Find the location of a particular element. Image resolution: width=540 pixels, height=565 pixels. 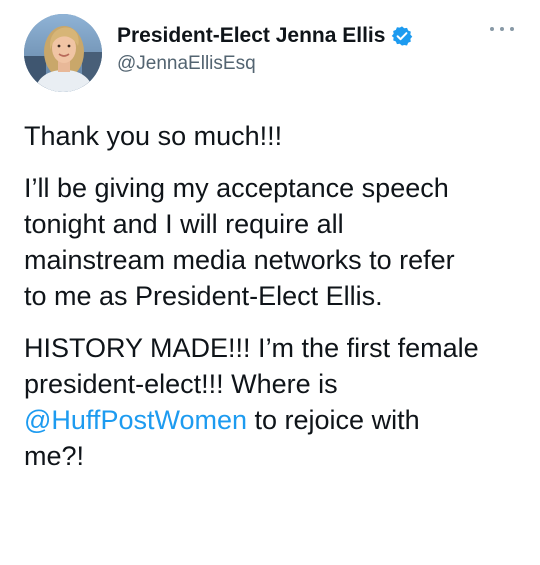

mention-link: @HuffPostWomen is located at coordinates (135, 420).